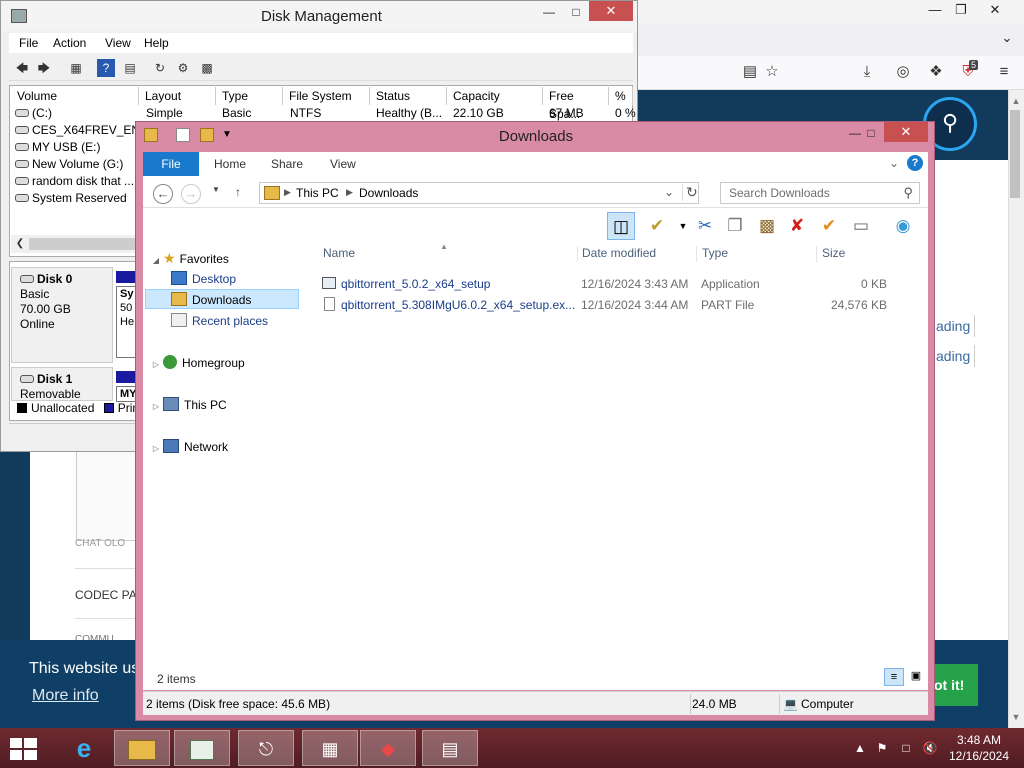 The height and width of the screenshot is (768, 1024). Describe the element at coordinates (408, 96) in the screenshot. I see `column-status: Status` at that location.